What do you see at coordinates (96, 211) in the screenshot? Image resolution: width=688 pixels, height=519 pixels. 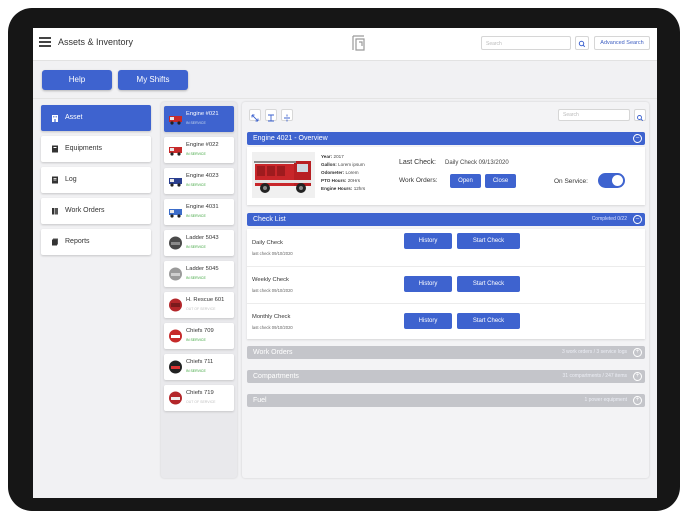 I see `sidebar-item-work-orders: Work Orders` at bounding box center [96, 211].